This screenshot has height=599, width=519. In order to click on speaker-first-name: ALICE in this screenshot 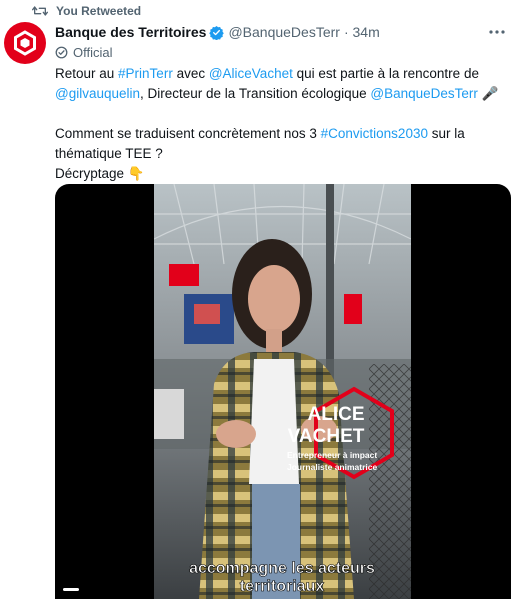, I will do `click(336, 414)`.